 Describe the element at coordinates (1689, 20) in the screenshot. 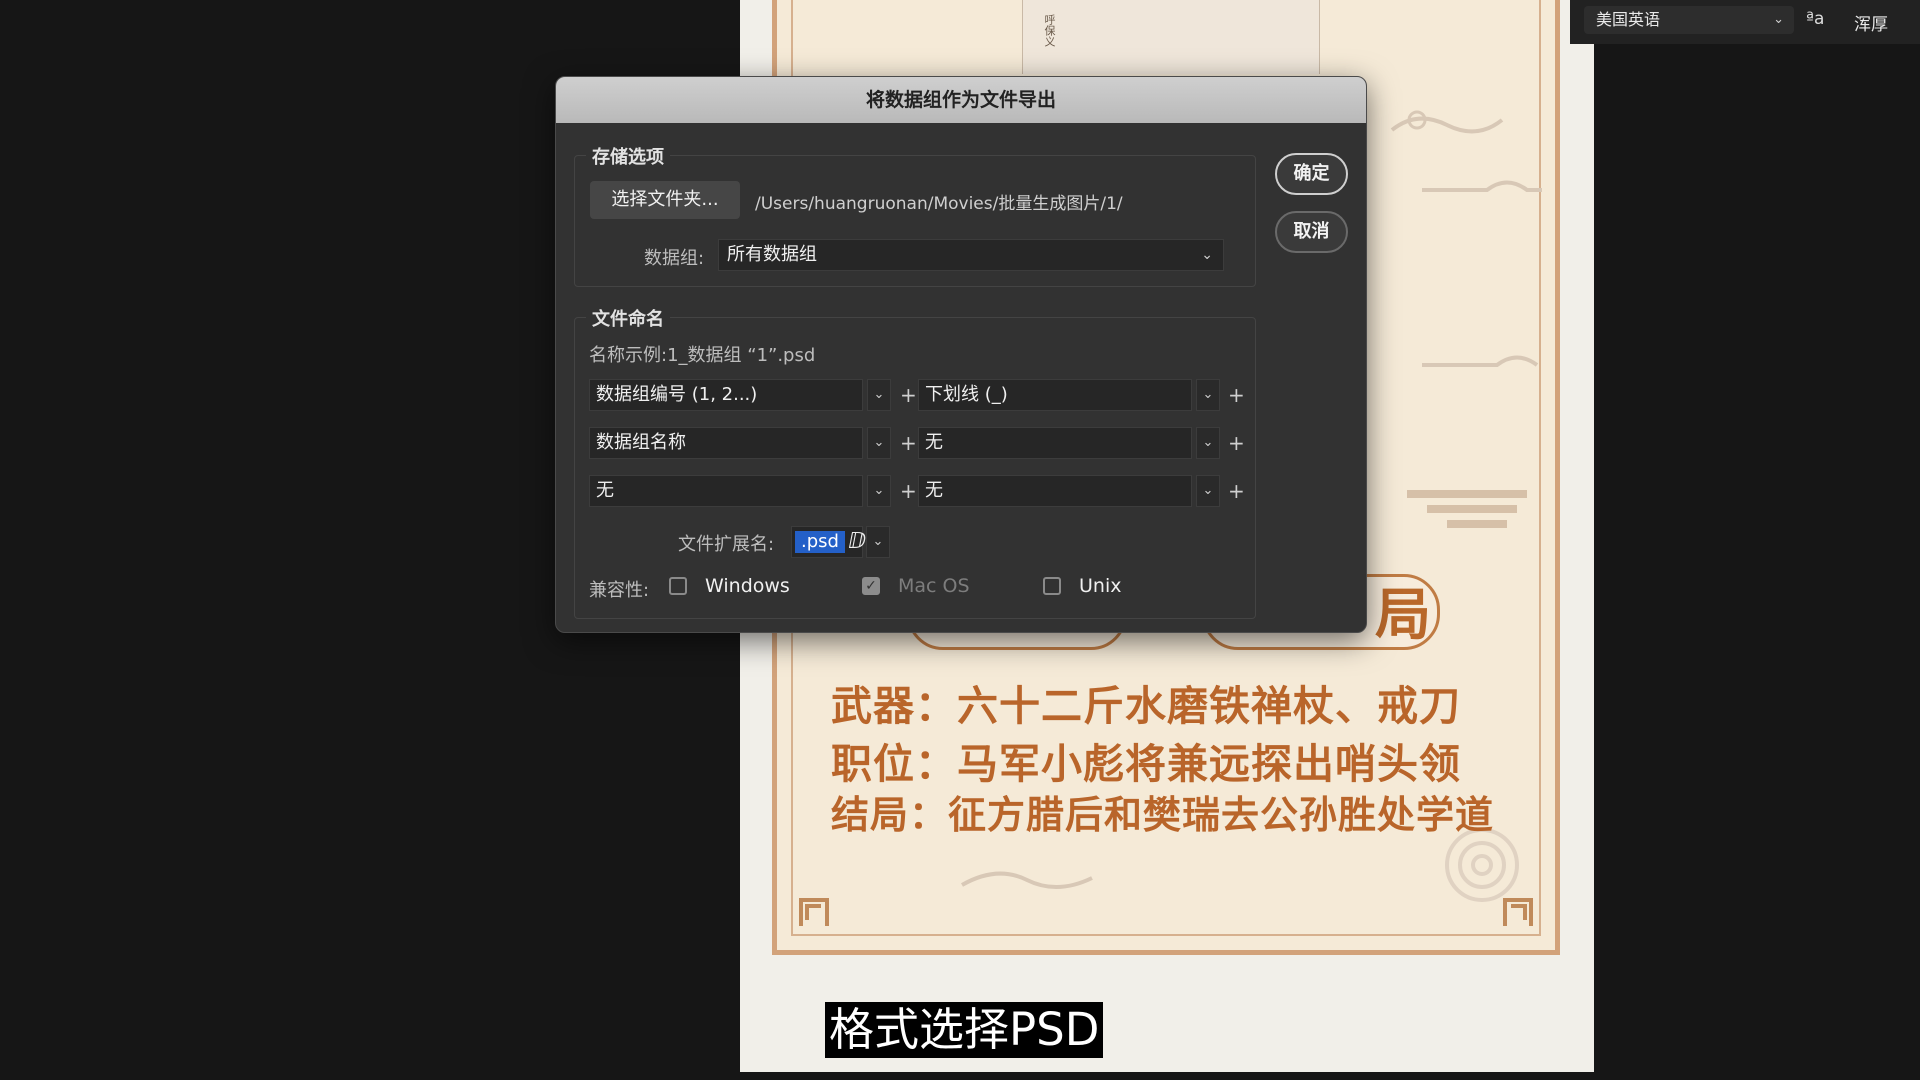

I see `language-select: 美国英语 ⌄` at that location.